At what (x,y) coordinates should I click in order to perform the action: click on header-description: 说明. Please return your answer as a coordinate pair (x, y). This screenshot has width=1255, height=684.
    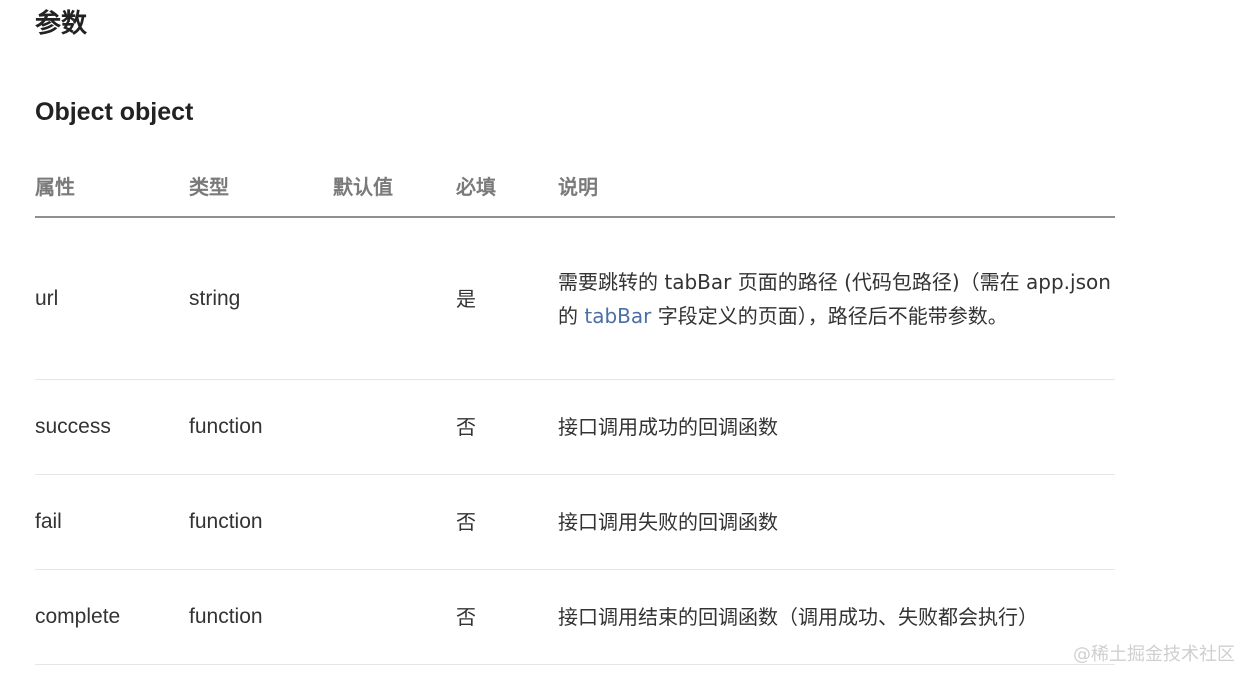
    Looking at the image, I should click on (836, 186).